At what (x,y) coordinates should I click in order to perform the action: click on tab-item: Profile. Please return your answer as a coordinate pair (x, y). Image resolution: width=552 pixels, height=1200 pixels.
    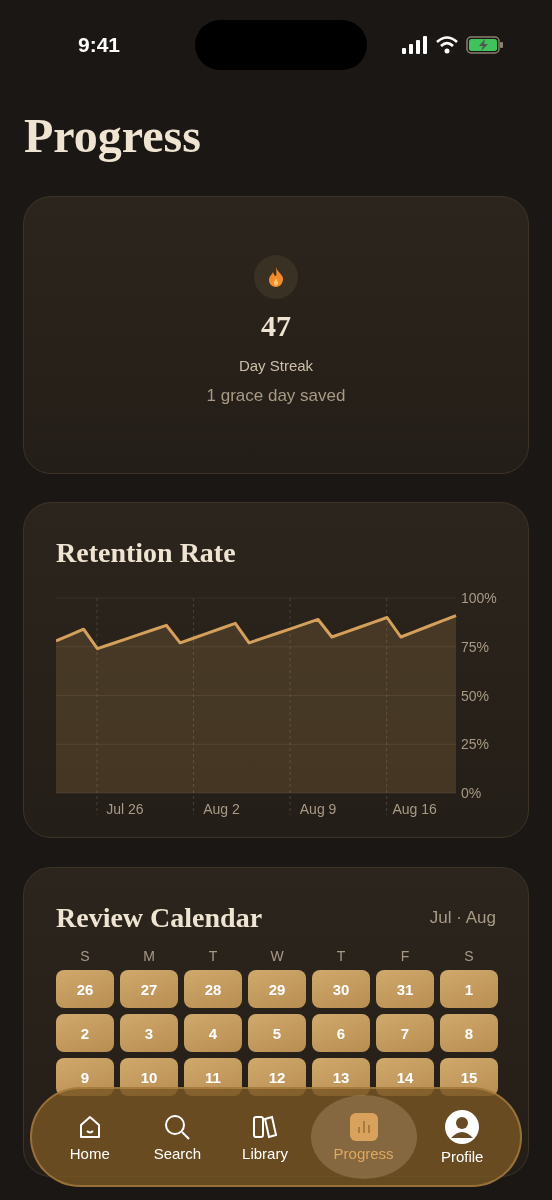
    Looking at the image, I should click on (462, 1137).